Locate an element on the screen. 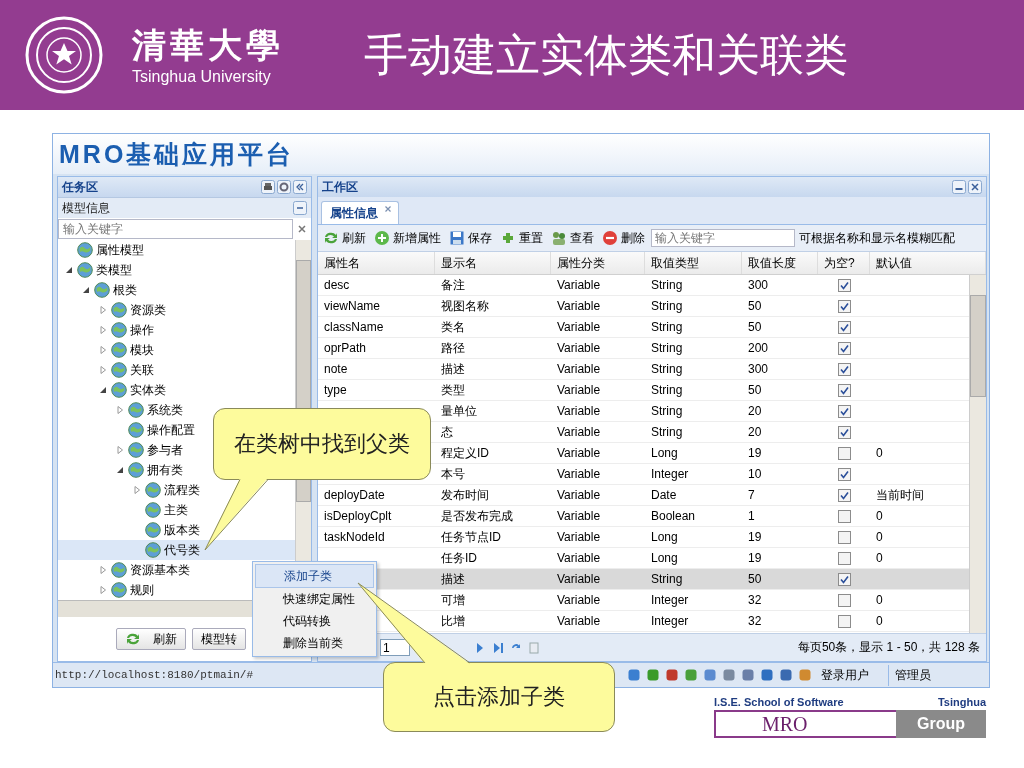 This screenshot has width=1024, height=768. table-cell-text: type is located at coordinates (335, 390).